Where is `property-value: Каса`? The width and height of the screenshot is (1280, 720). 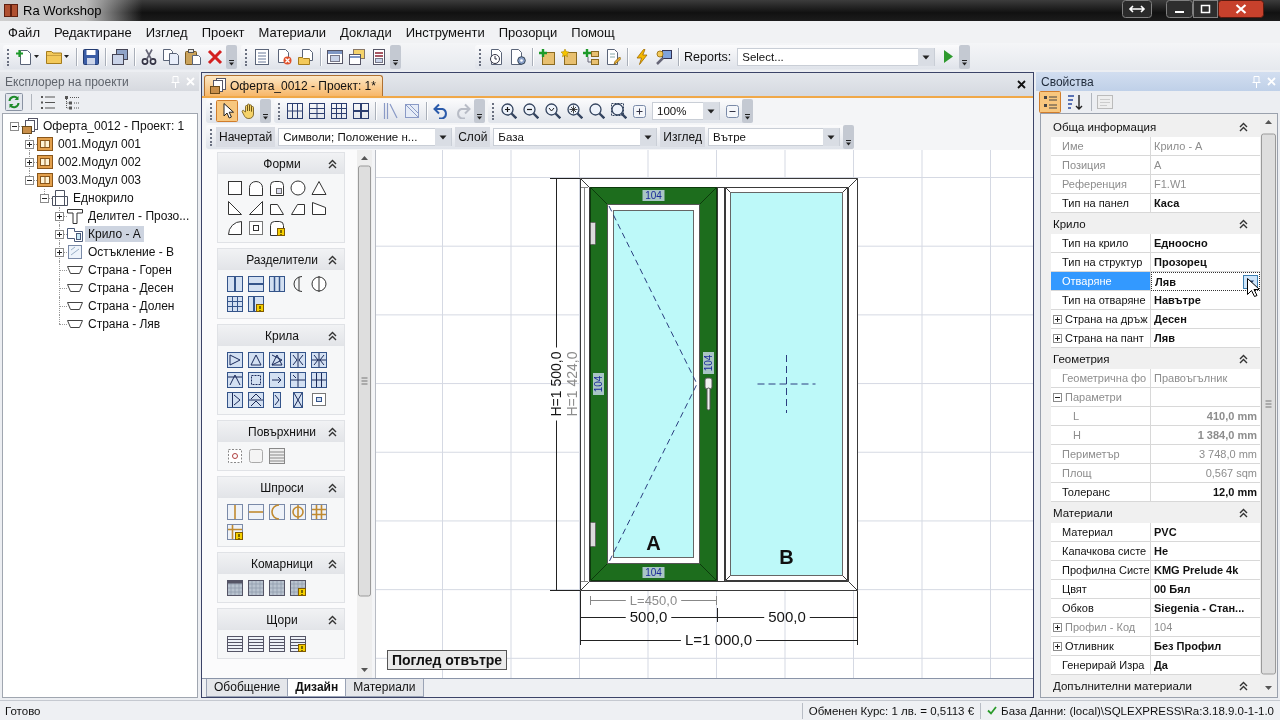 property-value: Каса is located at coordinates (1205, 203).